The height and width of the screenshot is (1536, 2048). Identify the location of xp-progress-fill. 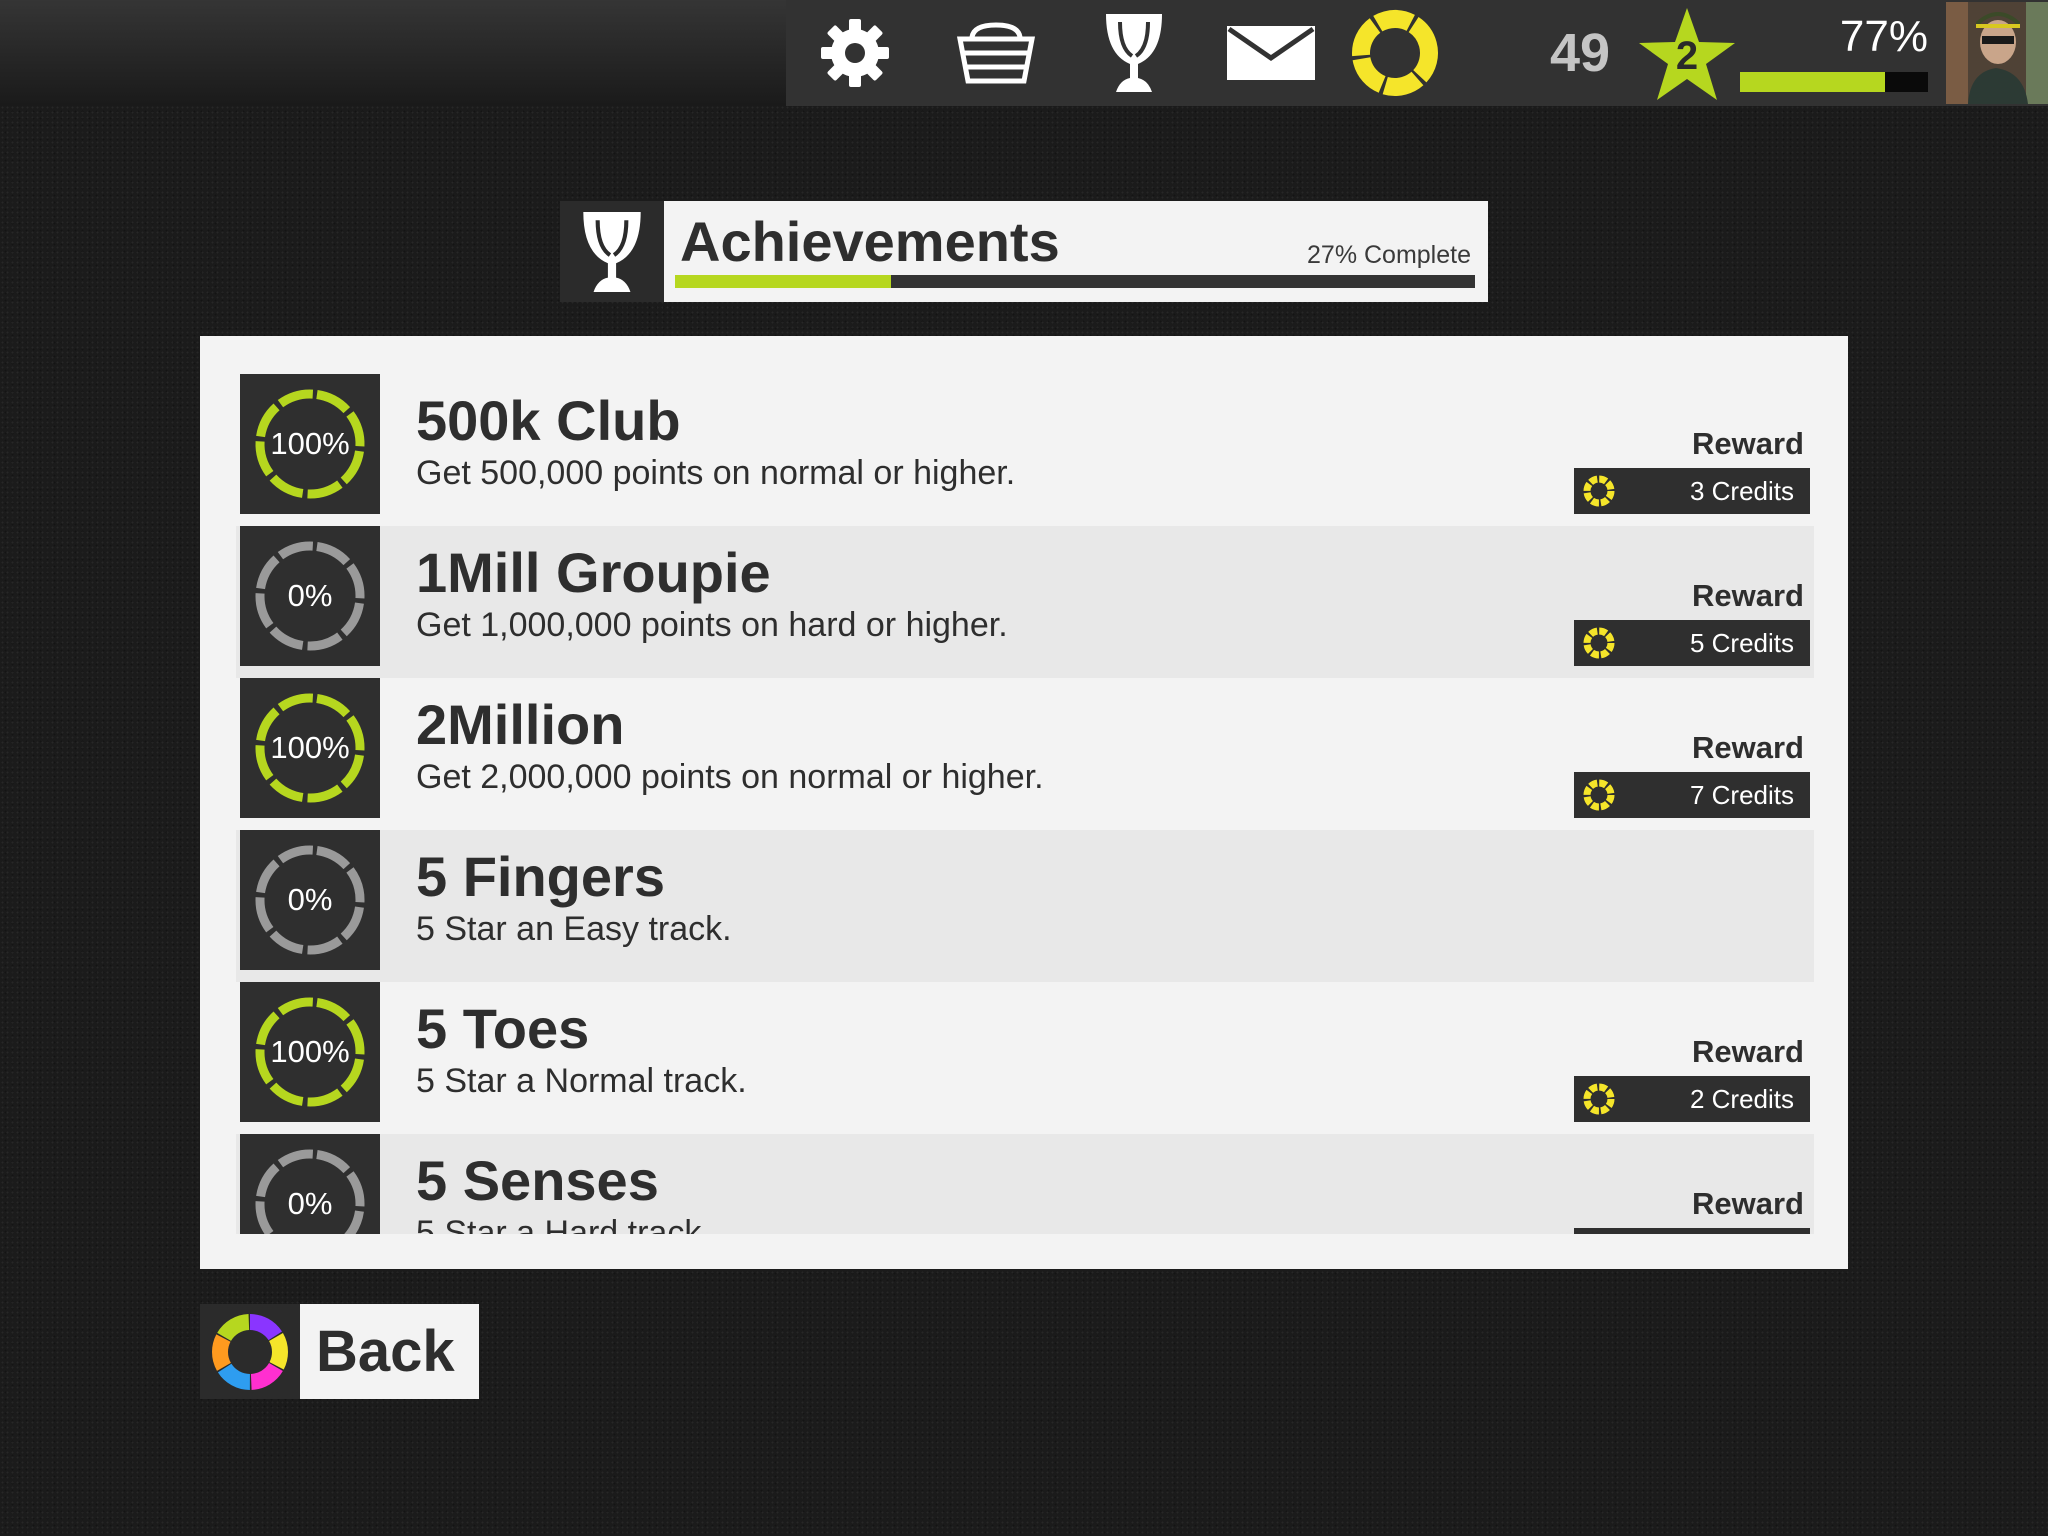
(1812, 82).